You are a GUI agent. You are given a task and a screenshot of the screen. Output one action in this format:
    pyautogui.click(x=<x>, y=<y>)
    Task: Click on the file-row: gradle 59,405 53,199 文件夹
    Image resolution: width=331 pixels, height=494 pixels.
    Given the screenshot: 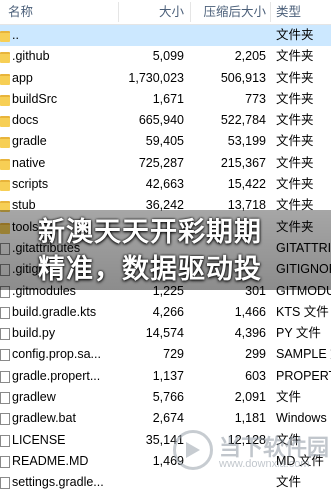 What is the action you would take?
    pyautogui.click(x=165, y=141)
    